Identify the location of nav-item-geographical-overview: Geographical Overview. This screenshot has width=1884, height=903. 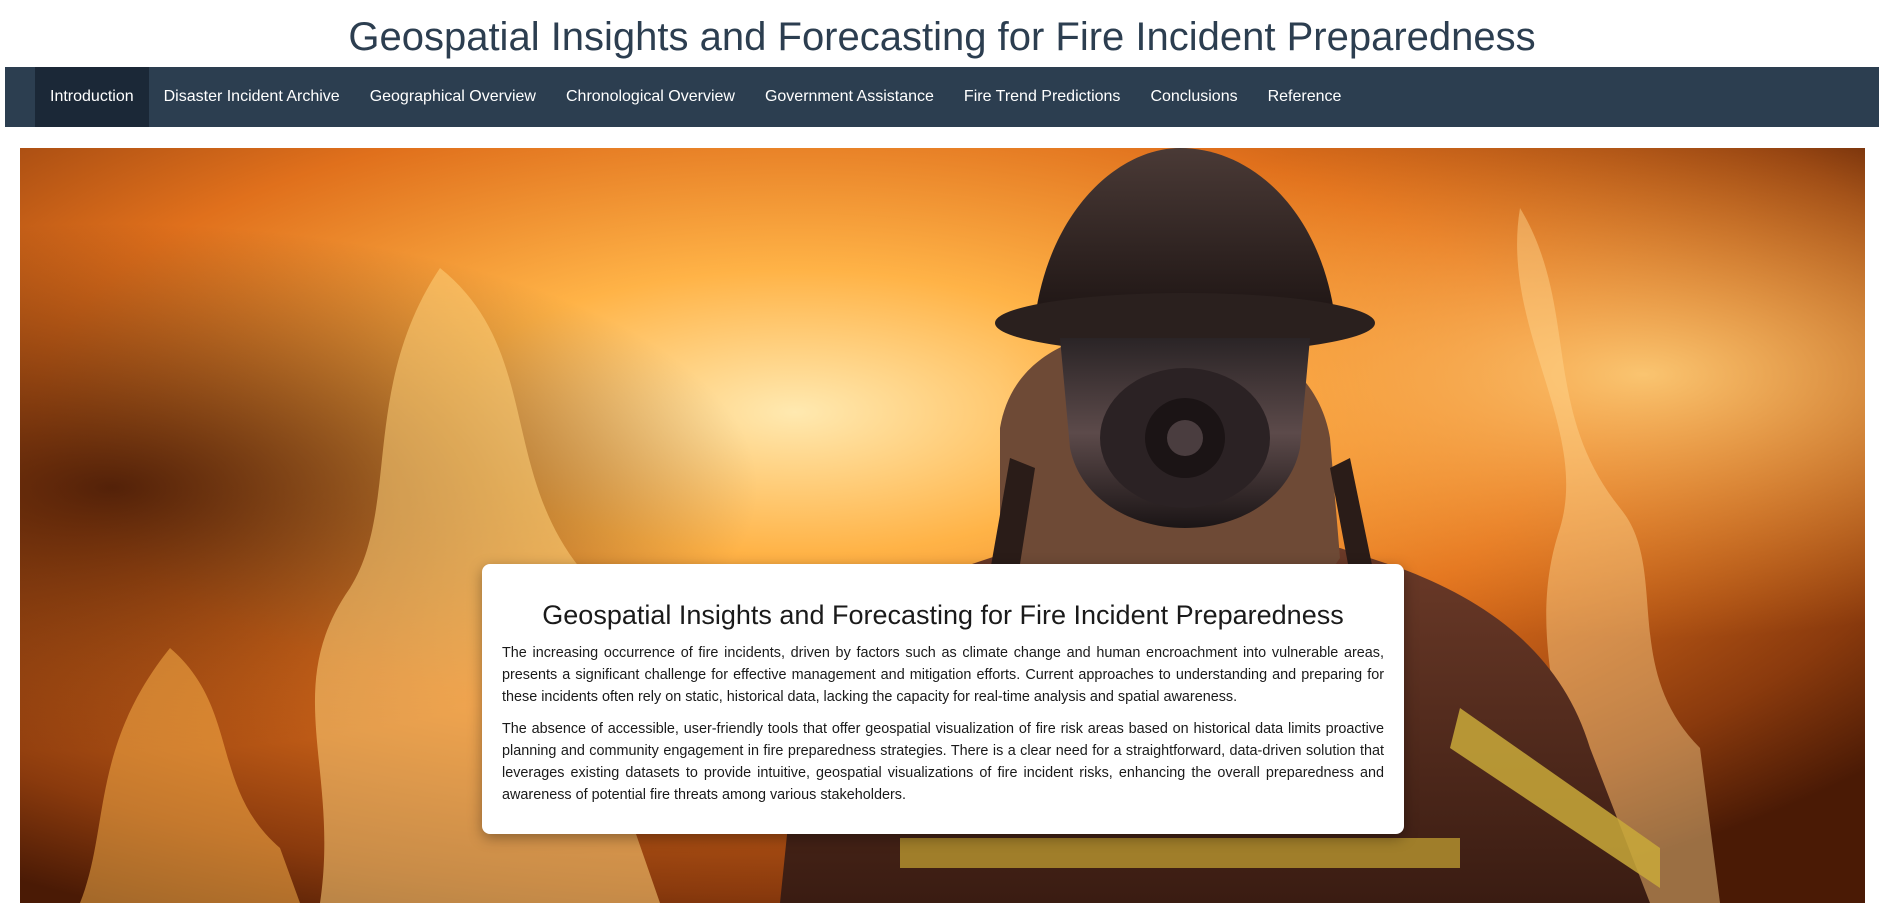
(453, 97).